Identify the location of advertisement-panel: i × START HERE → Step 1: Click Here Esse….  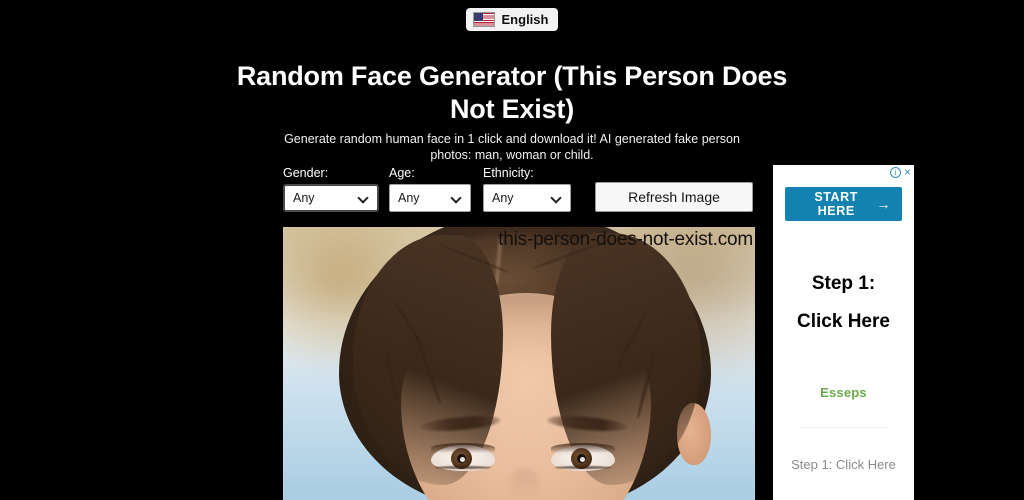
(843, 332).